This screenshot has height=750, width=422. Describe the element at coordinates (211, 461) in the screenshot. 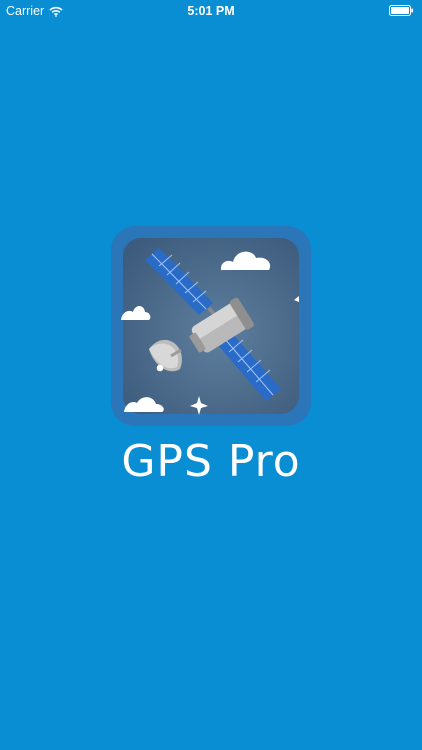

I see `app-title: GPS Pro` at that location.